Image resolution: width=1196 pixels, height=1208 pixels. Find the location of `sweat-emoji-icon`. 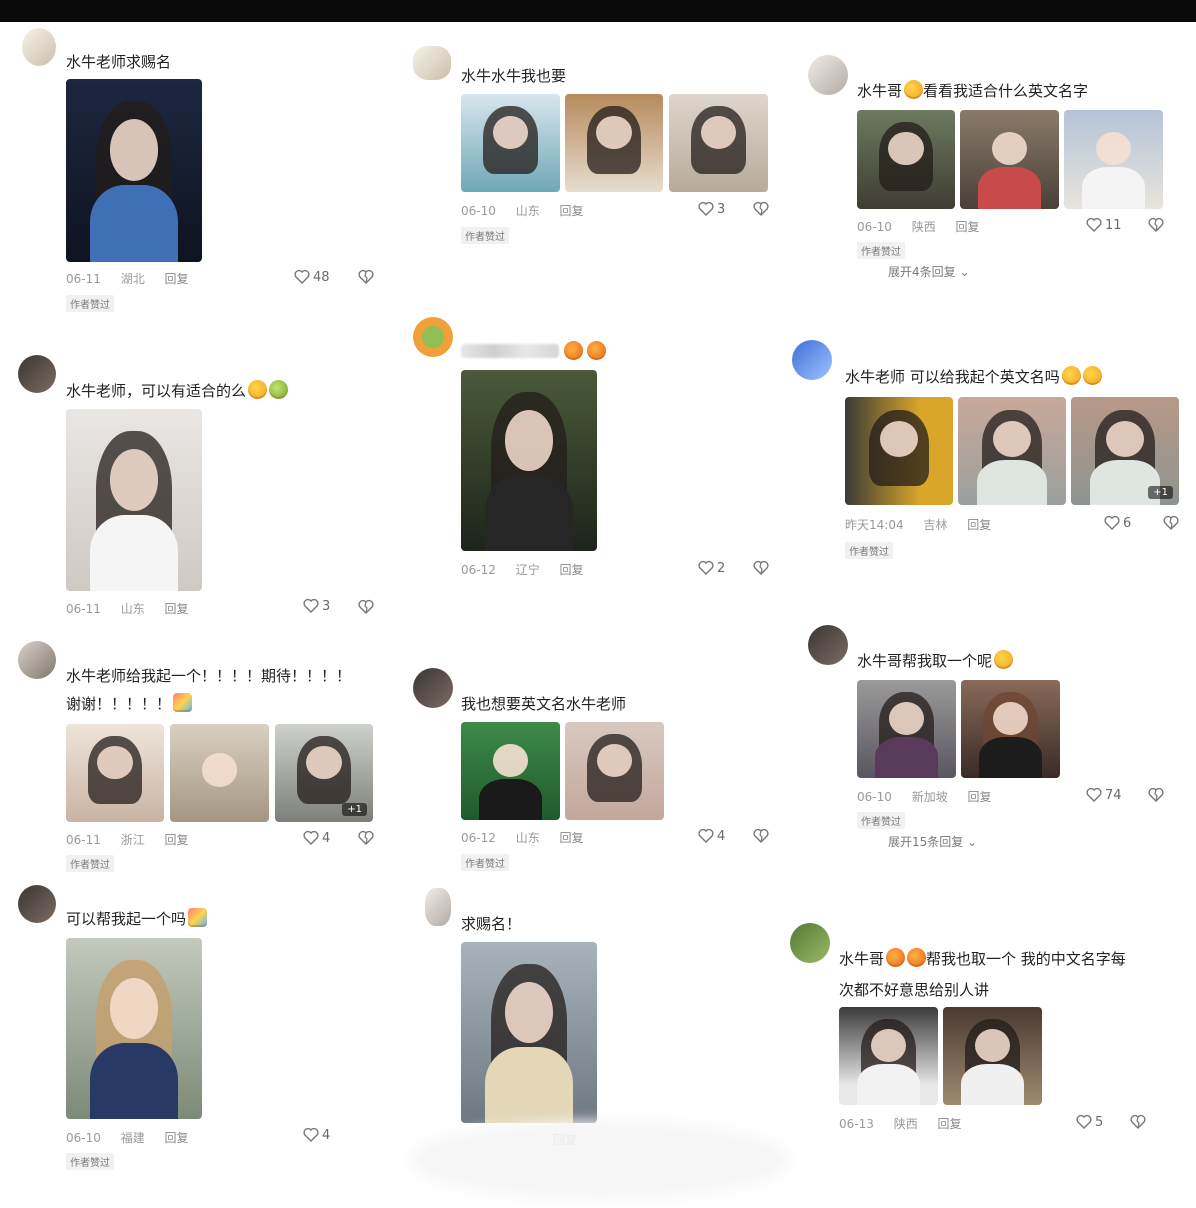

sweat-emoji-icon is located at coordinates (914, 89).